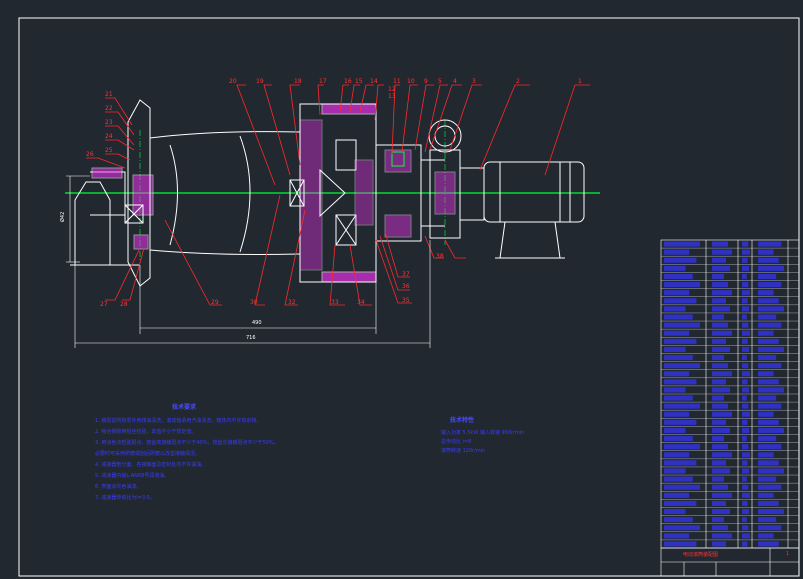 Image resolution: width=803 pixels, height=579 pixels. Describe the element at coordinates (462, 420) in the screenshot. I see `tech-spec-title: 技术特性` at that location.